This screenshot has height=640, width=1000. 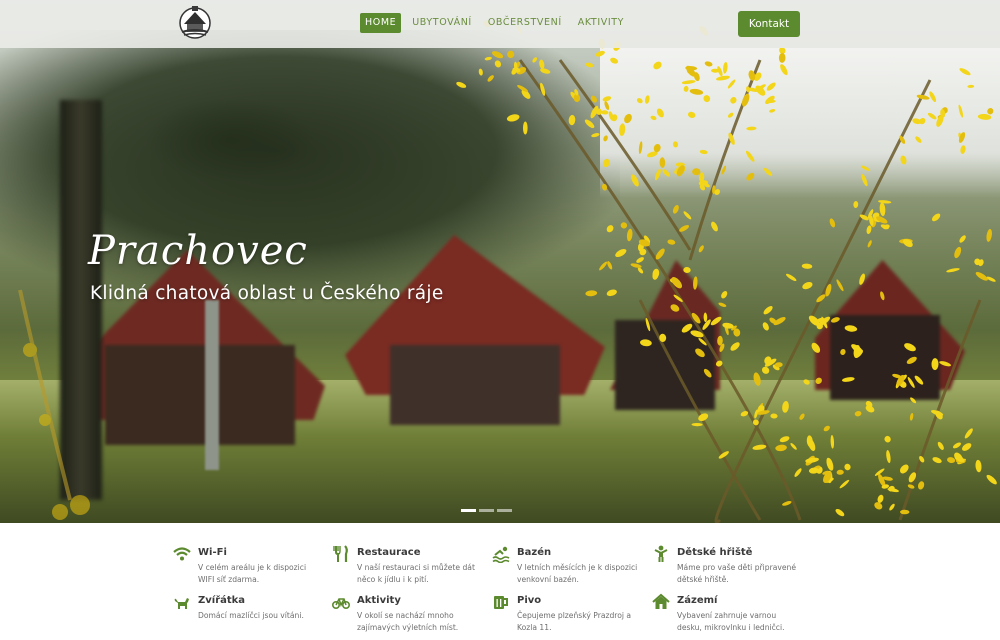 I want to click on nav-accommodation: UBYTOVÁNÍ, so click(x=442, y=23).